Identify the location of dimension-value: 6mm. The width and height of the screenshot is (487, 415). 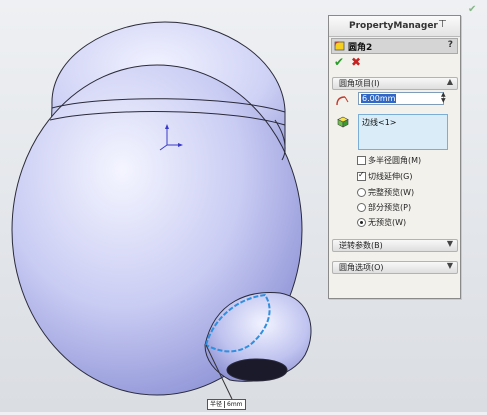
(234, 404).